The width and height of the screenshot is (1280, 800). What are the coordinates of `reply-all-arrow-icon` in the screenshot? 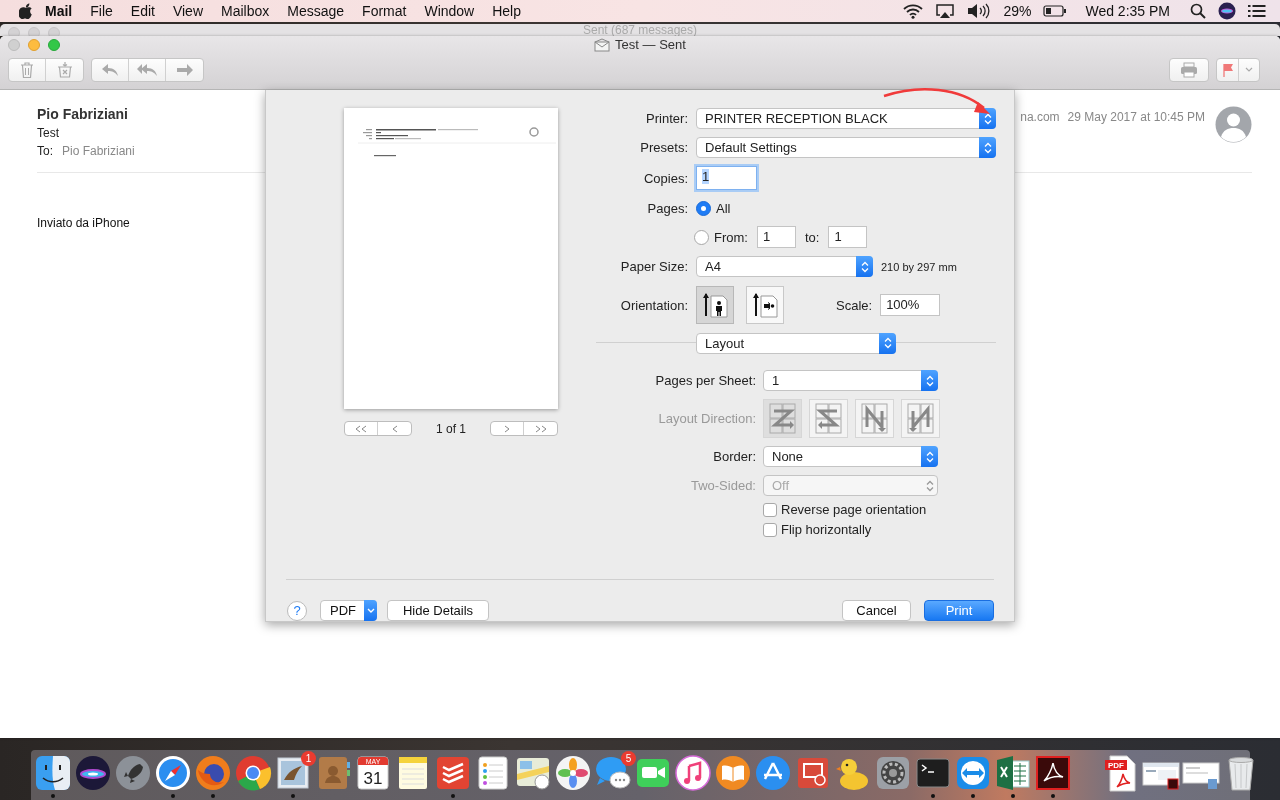 It's located at (147, 70).